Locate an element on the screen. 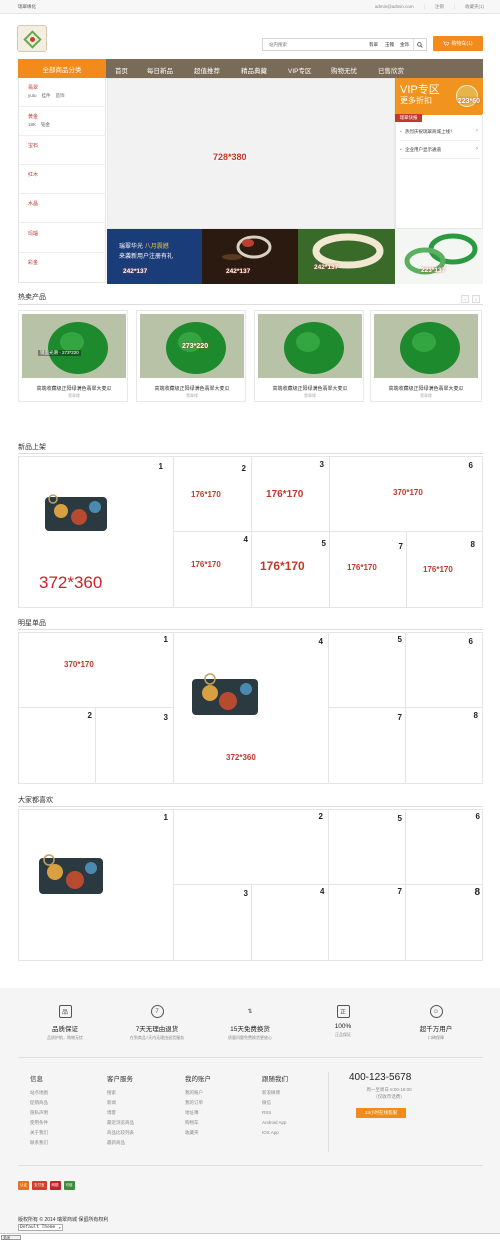 The width and height of the screenshot is (500, 1240). footer-link: 站点地图 is located at coordinates (39, 1093).